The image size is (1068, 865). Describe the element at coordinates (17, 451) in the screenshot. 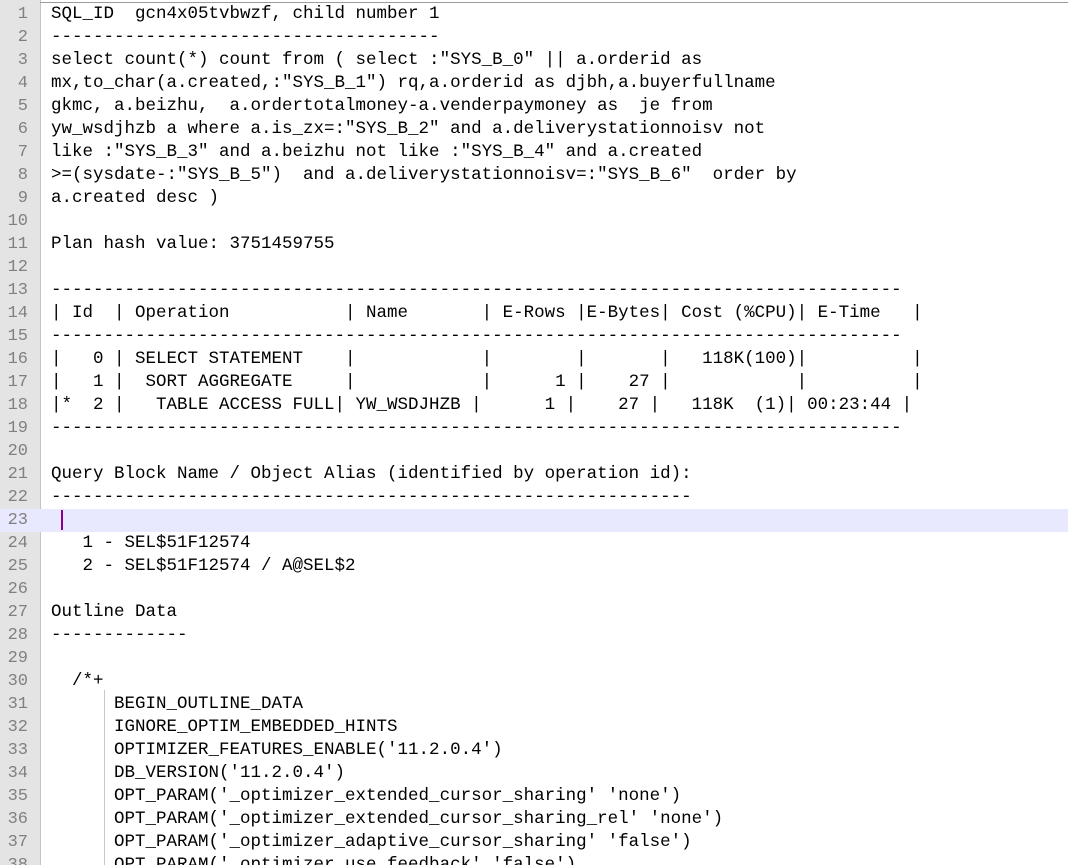

I see `line-number: 20` at that location.